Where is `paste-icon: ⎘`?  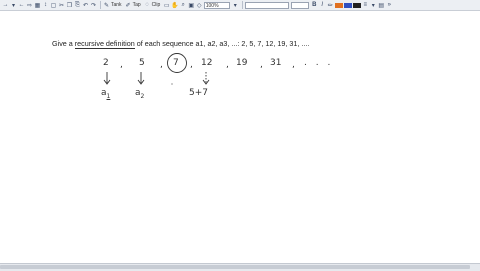 paste-icon: ⎘ is located at coordinates (77, 5).